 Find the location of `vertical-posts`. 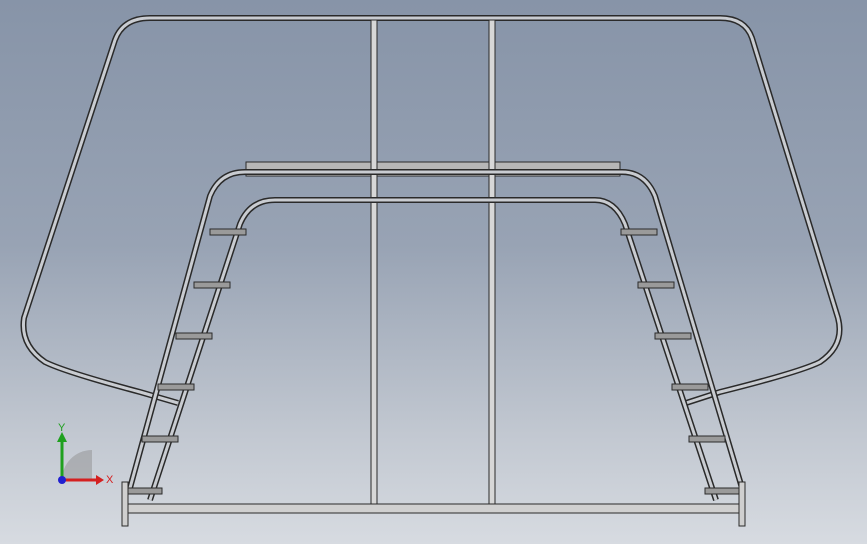

vertical-posts is located at coordinates (433, 262).